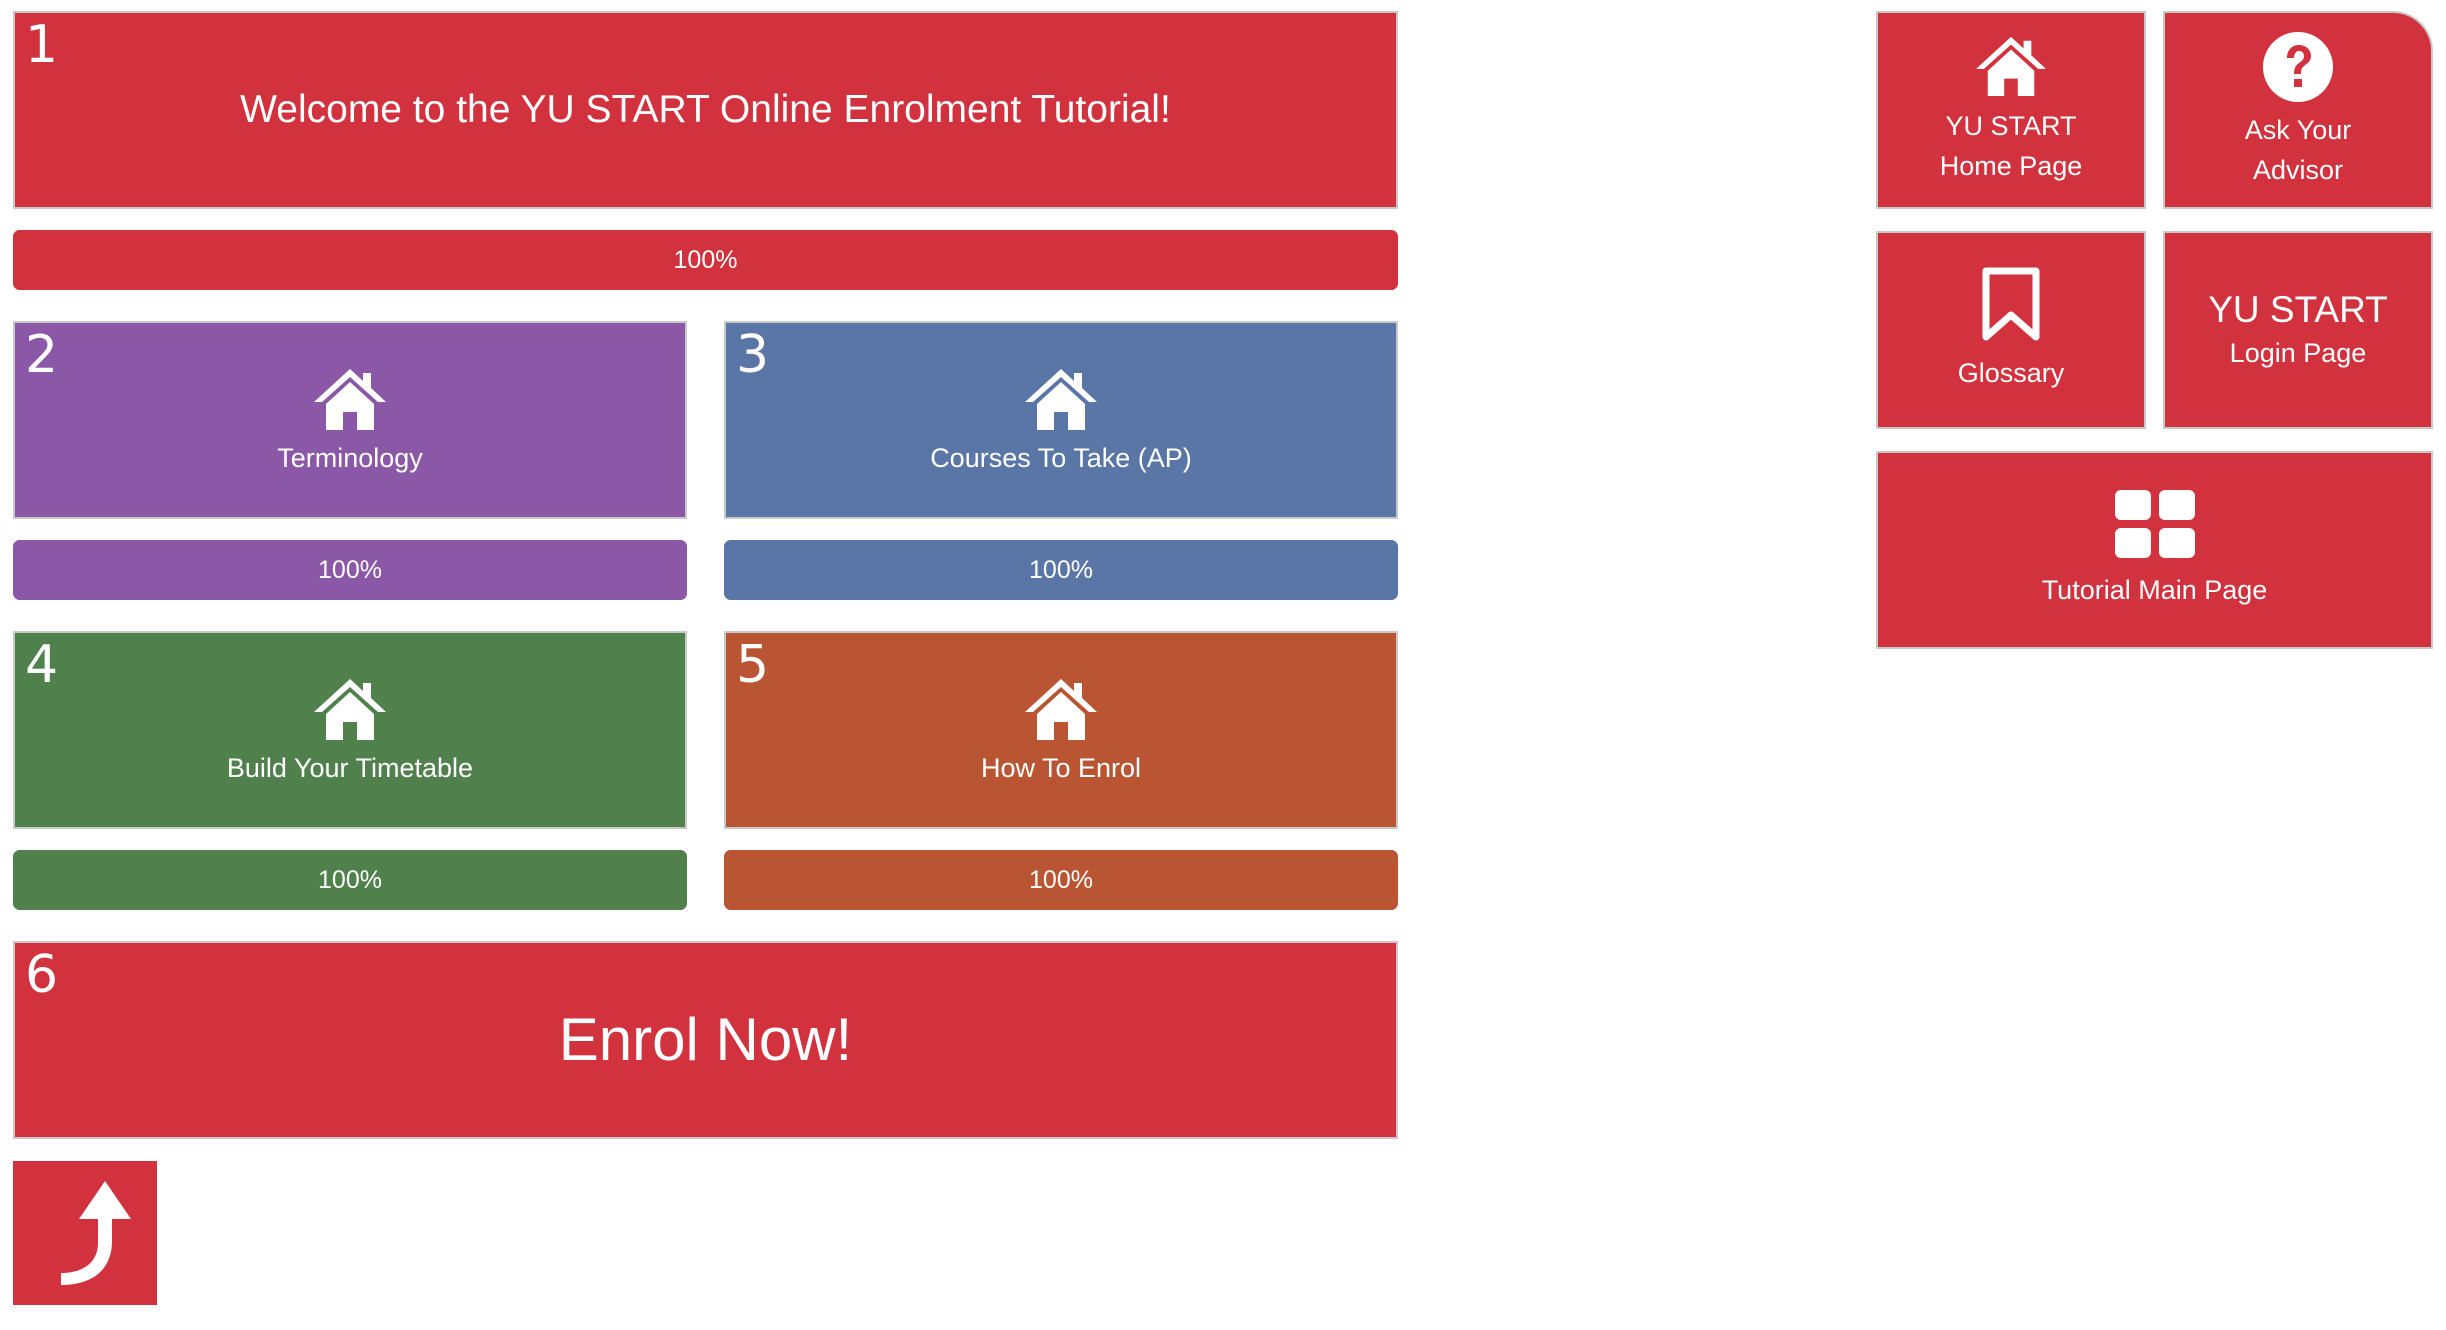 The height and width of the screenshot is (1330, 2446). What do you see at coordinates (2298, 67) in the screenshot?
I see `question-circle-icon` at bounding box center [2298, 67].